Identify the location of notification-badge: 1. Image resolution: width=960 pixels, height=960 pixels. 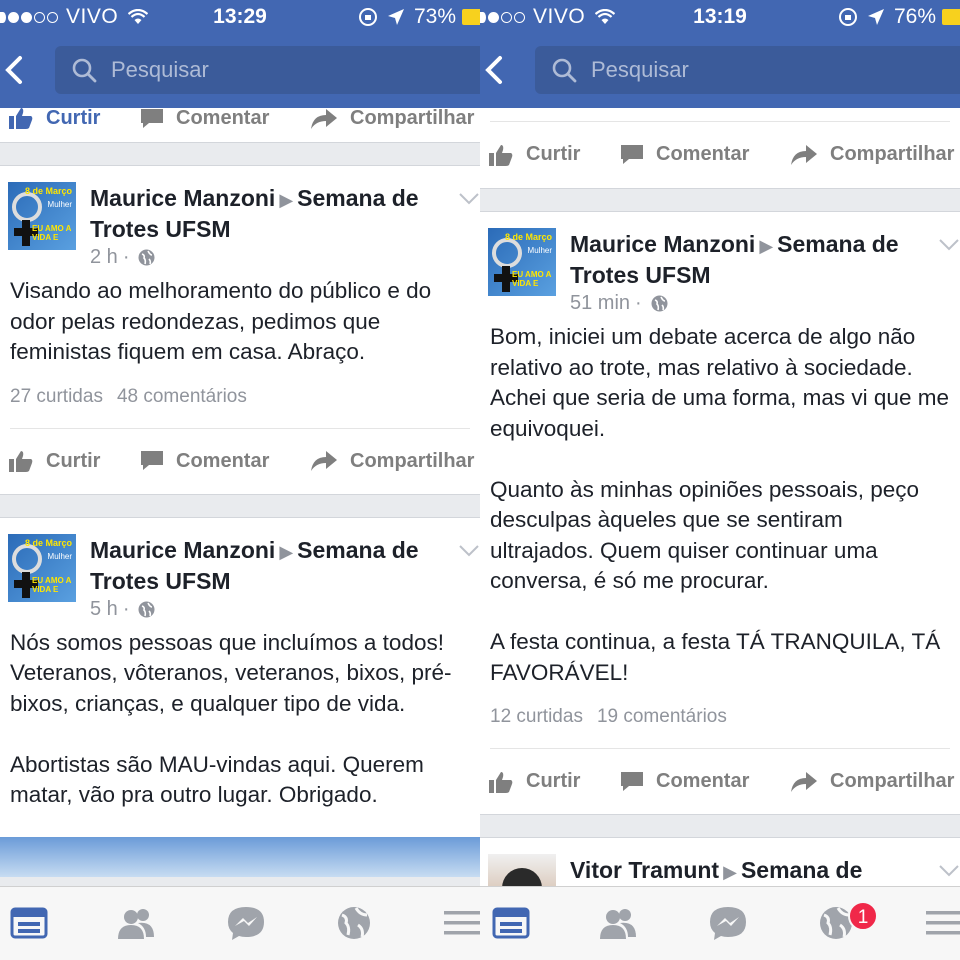
(863, 916).